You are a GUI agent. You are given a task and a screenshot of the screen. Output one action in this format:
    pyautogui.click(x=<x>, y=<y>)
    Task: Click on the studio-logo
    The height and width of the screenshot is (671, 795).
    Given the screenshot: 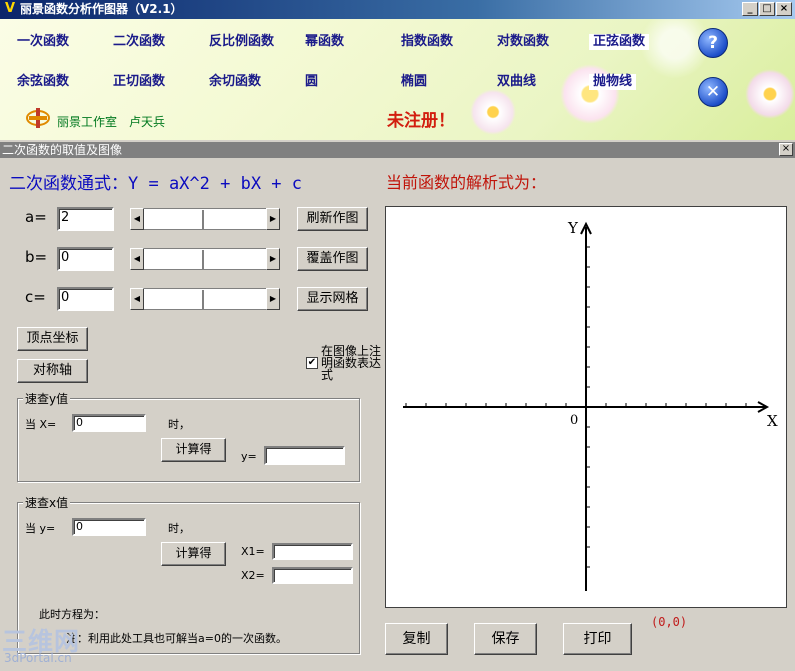 What is the action you would take?
    pyautogui.click(x=38, y=118)
    